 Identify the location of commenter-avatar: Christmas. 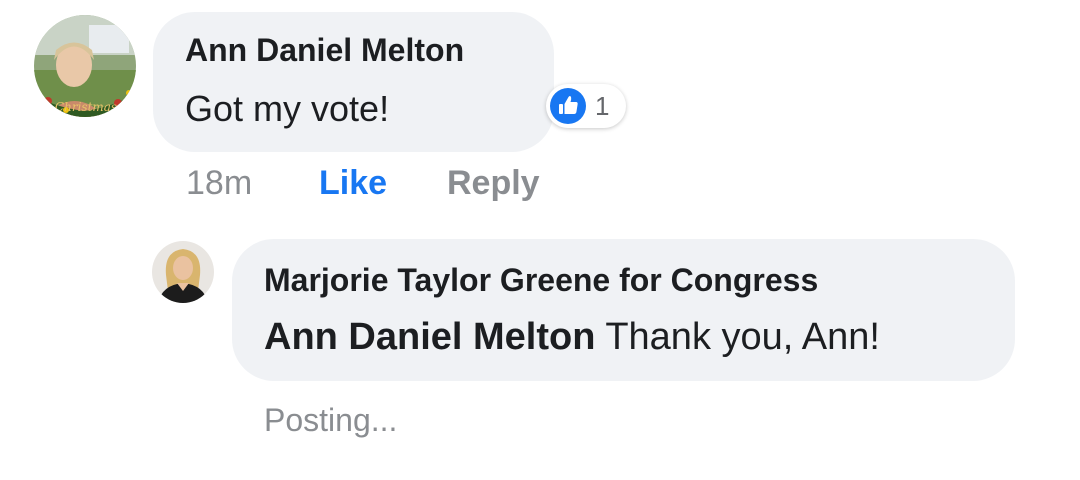
(85, 66).